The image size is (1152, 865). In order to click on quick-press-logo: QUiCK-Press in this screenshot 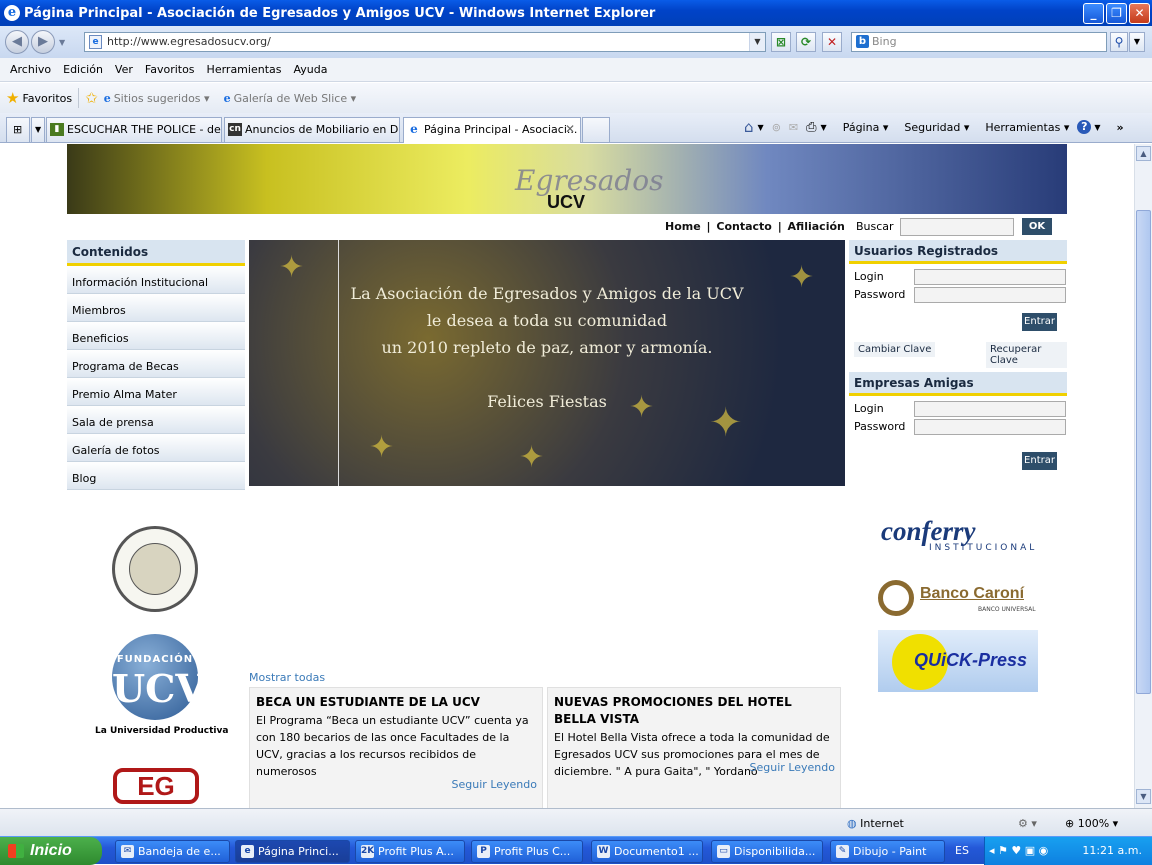, I will do `click(958, 661)`.